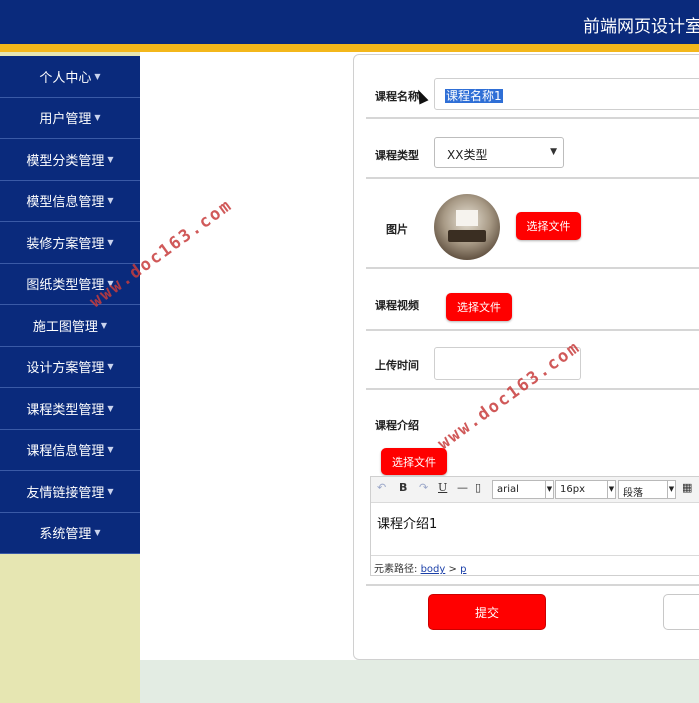 The image size is (699, 703). What do you see at coordinates (65, 203) in the screenshot?
I see `sidebar-item-label: 模型信息管理` at bounding box center [65, 203].